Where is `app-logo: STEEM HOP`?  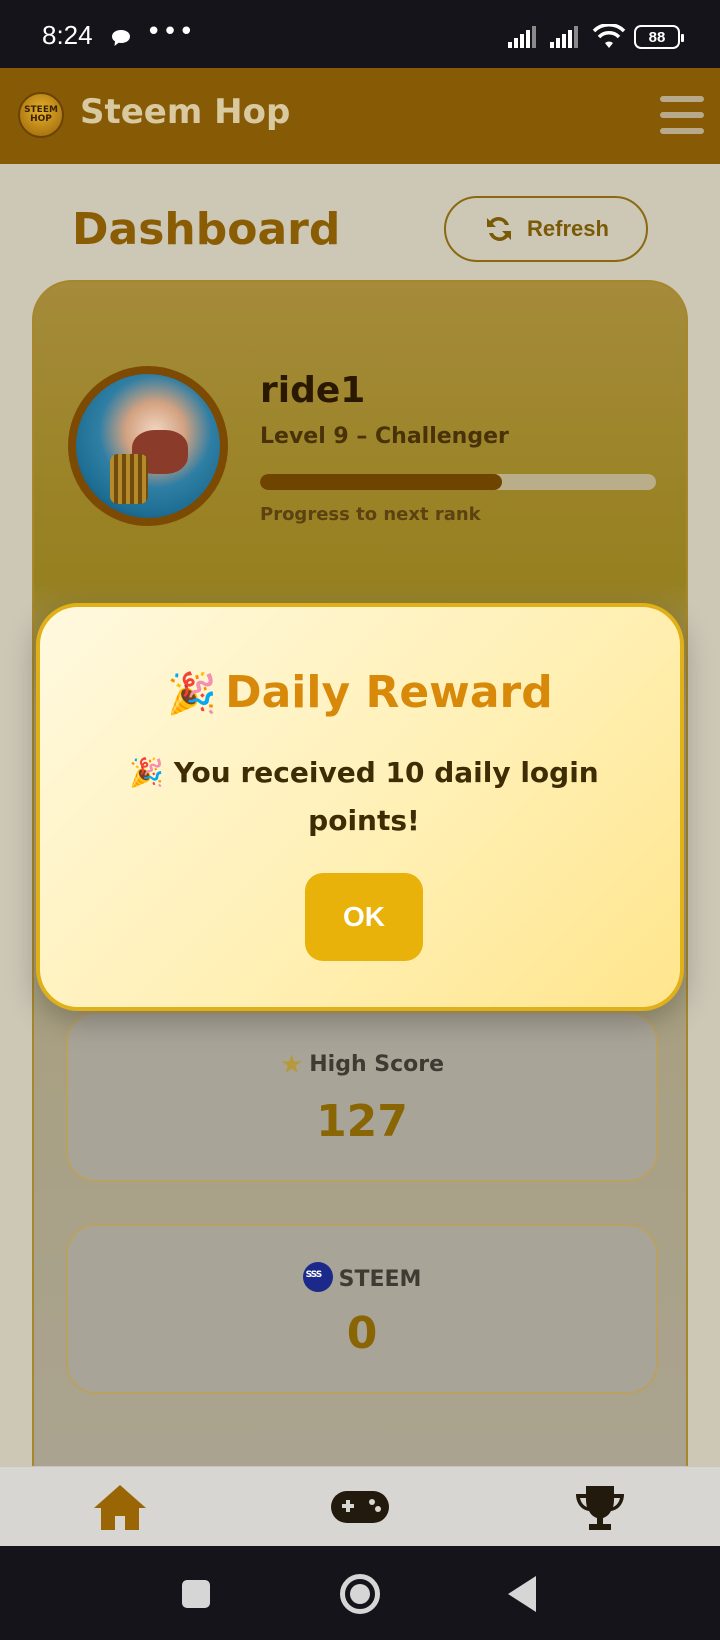
app-logo: STEEM HOP is located at coordinates (41, 115).